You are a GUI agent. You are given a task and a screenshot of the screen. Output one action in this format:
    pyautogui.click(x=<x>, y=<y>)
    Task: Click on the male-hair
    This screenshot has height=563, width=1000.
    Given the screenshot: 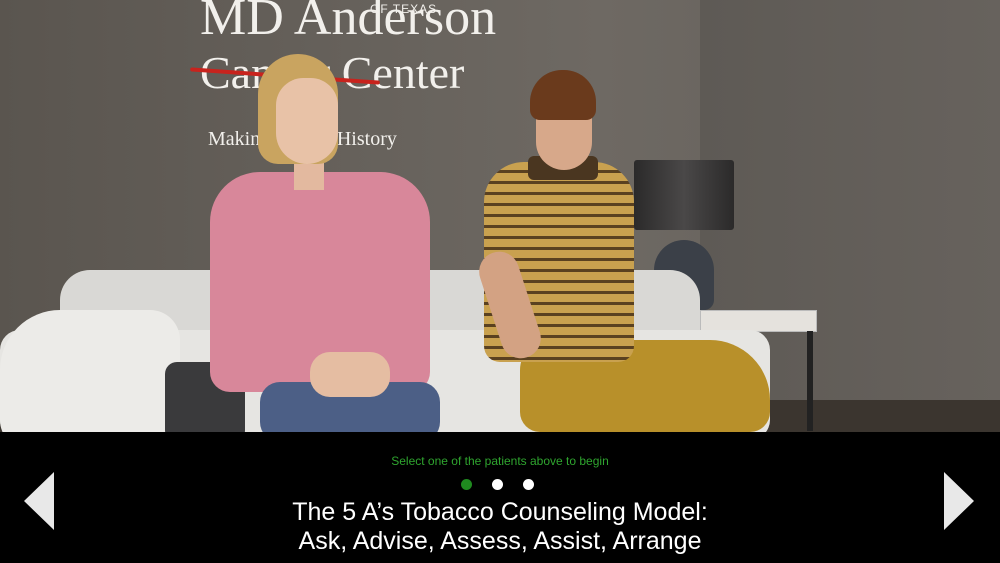 What is the action you would take?
    pyautogui.click(x=563, y=95)
    